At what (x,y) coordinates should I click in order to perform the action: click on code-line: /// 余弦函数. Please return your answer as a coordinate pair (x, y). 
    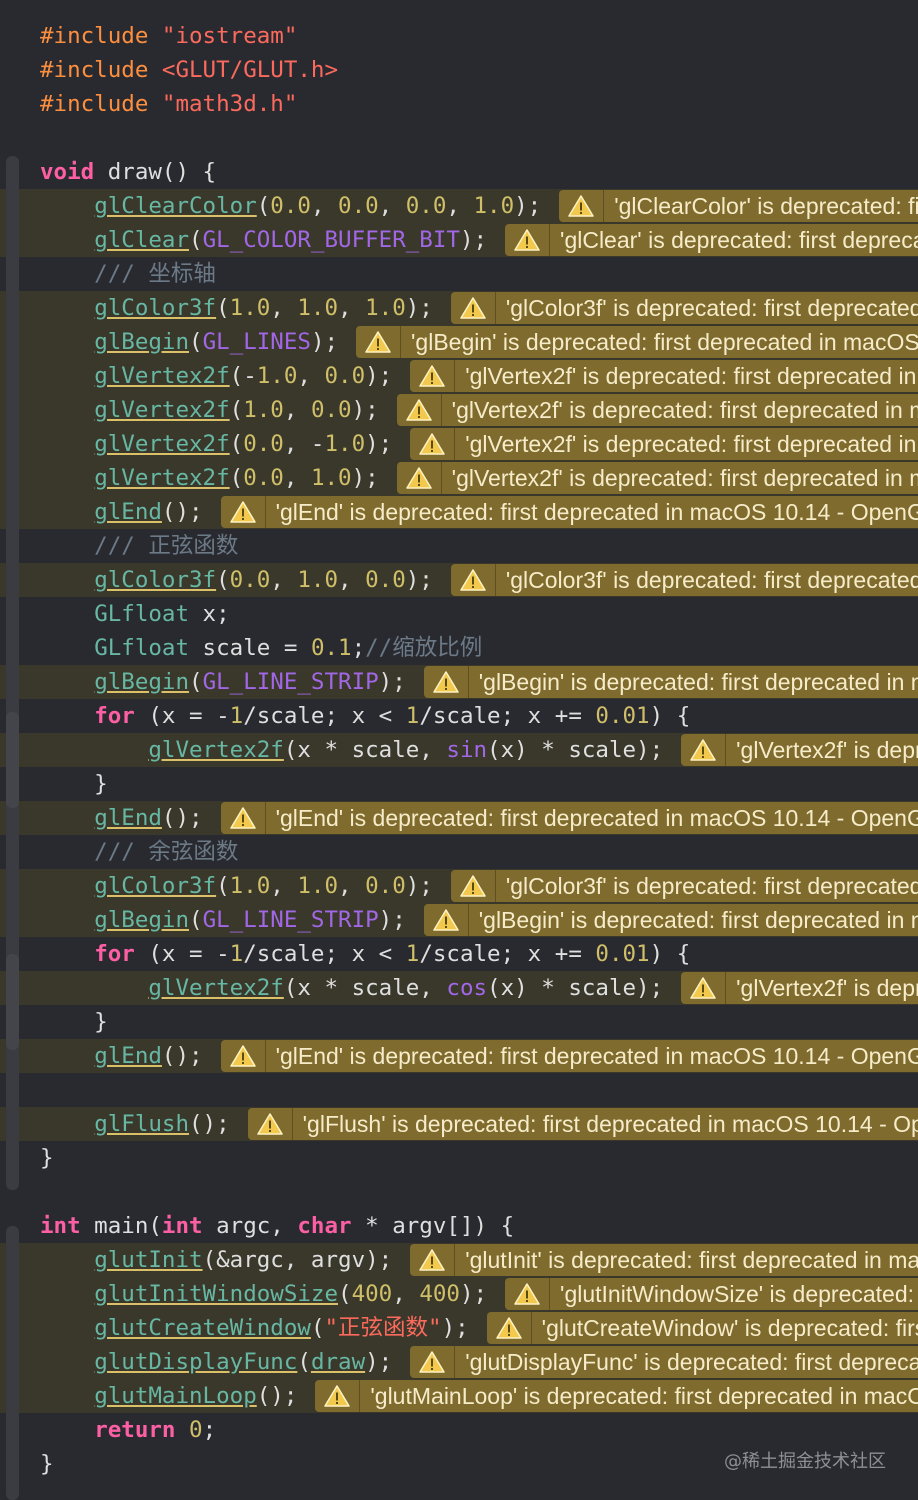
    Looking at the image, I should click on (459, 852).